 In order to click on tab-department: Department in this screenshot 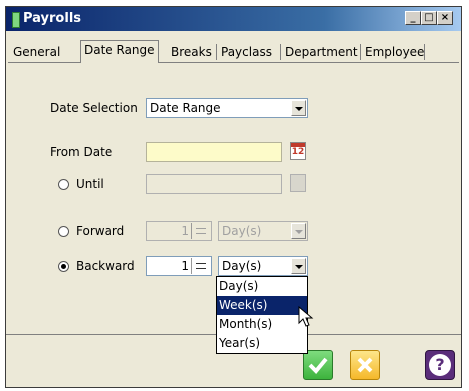, I will do `click(321, 52)`.